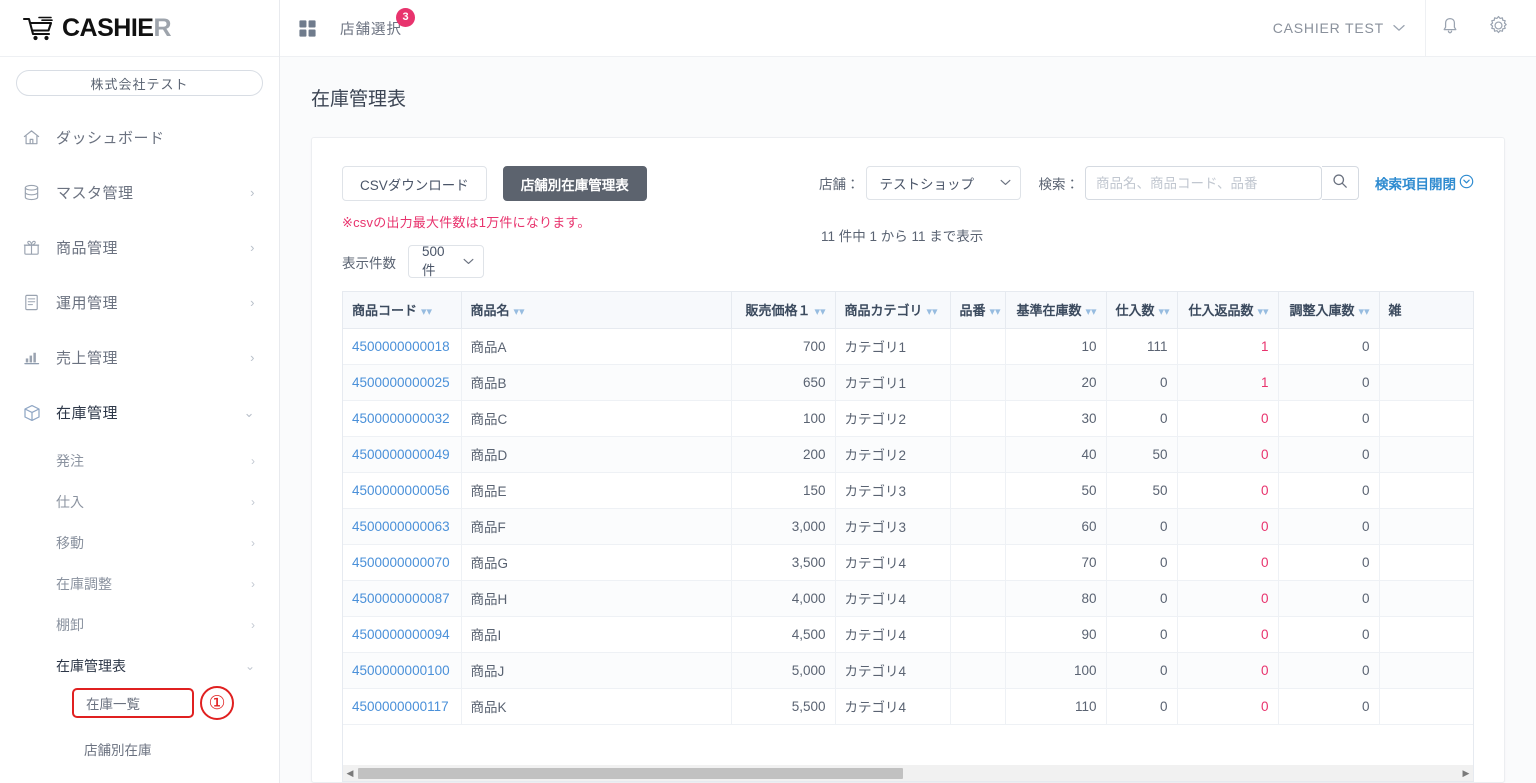  I want to click on display-count-value: 500件, so click(433, 261).